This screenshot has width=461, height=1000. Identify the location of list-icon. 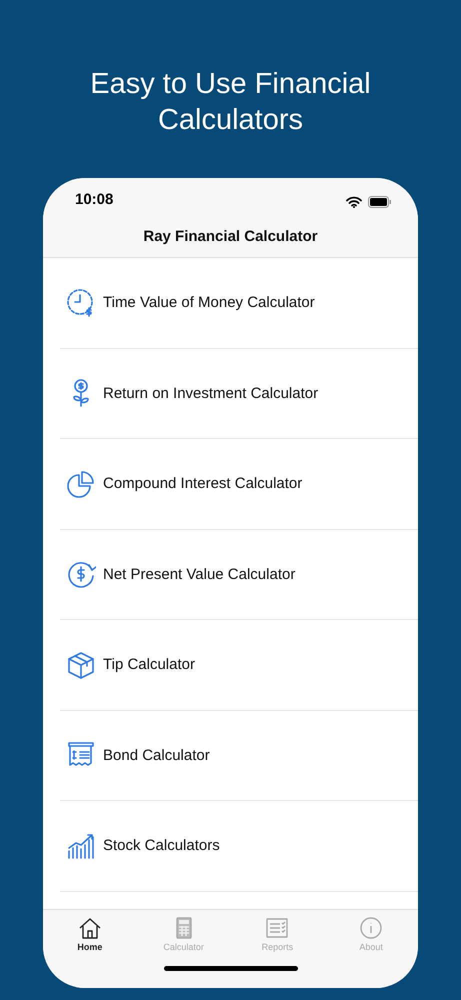
(277, 928).